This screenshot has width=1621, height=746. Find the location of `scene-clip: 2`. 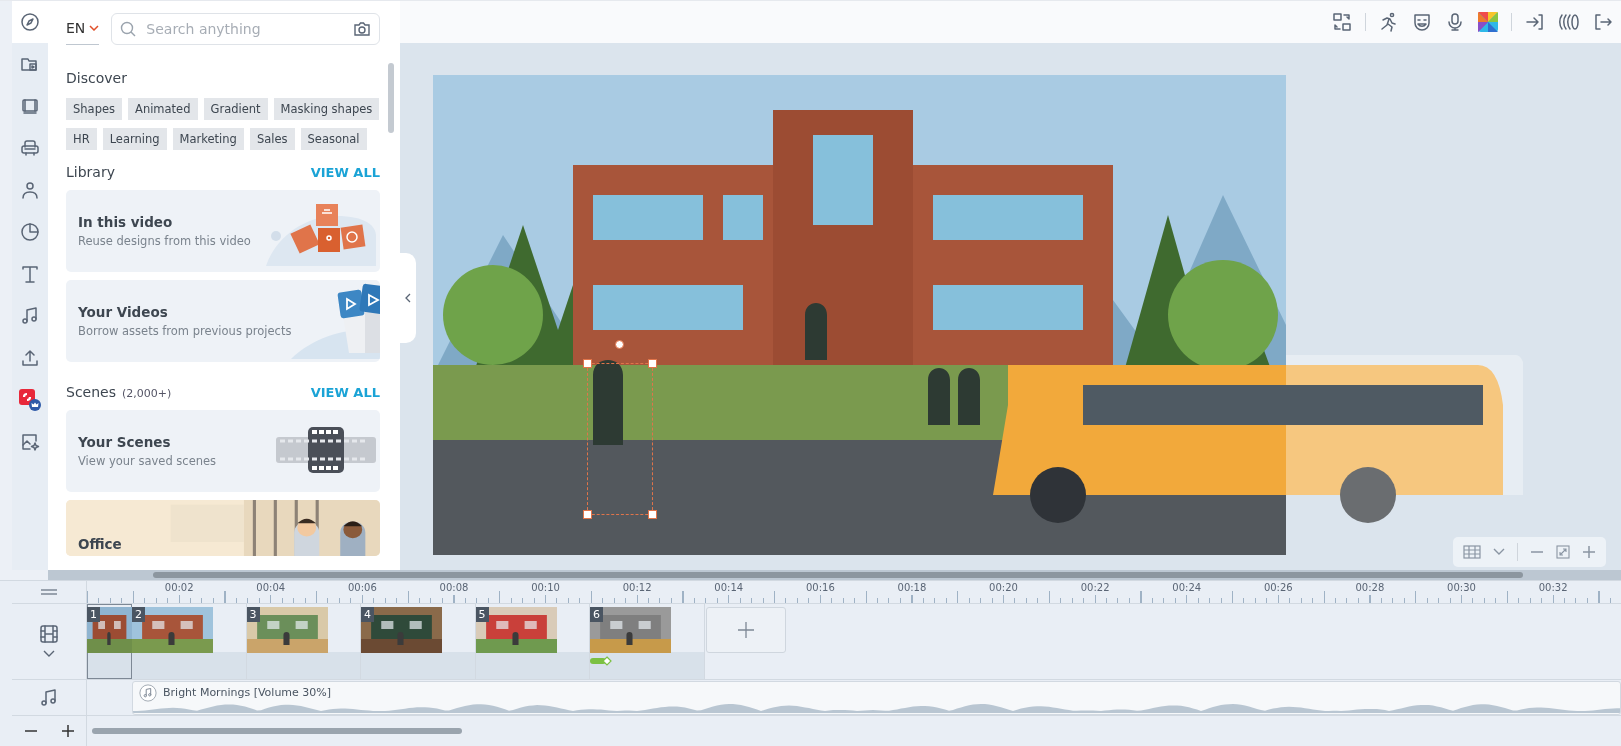

scene-clip: 2 is located at coordinates (189, 641).